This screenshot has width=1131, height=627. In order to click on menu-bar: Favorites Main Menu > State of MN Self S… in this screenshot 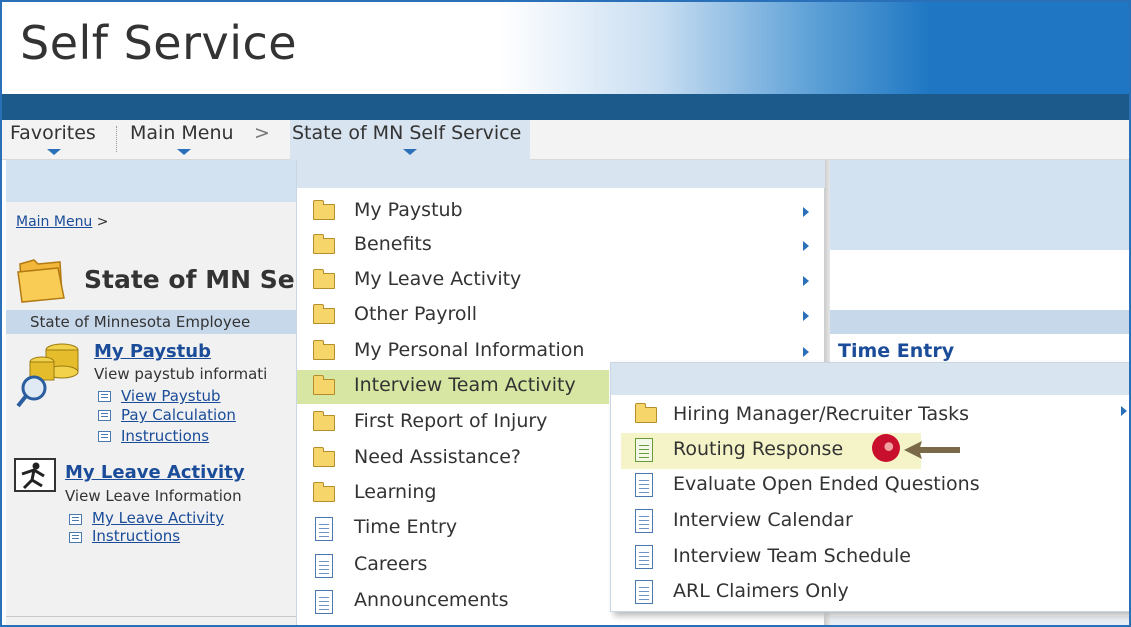, I will do `click(565, 140)`.